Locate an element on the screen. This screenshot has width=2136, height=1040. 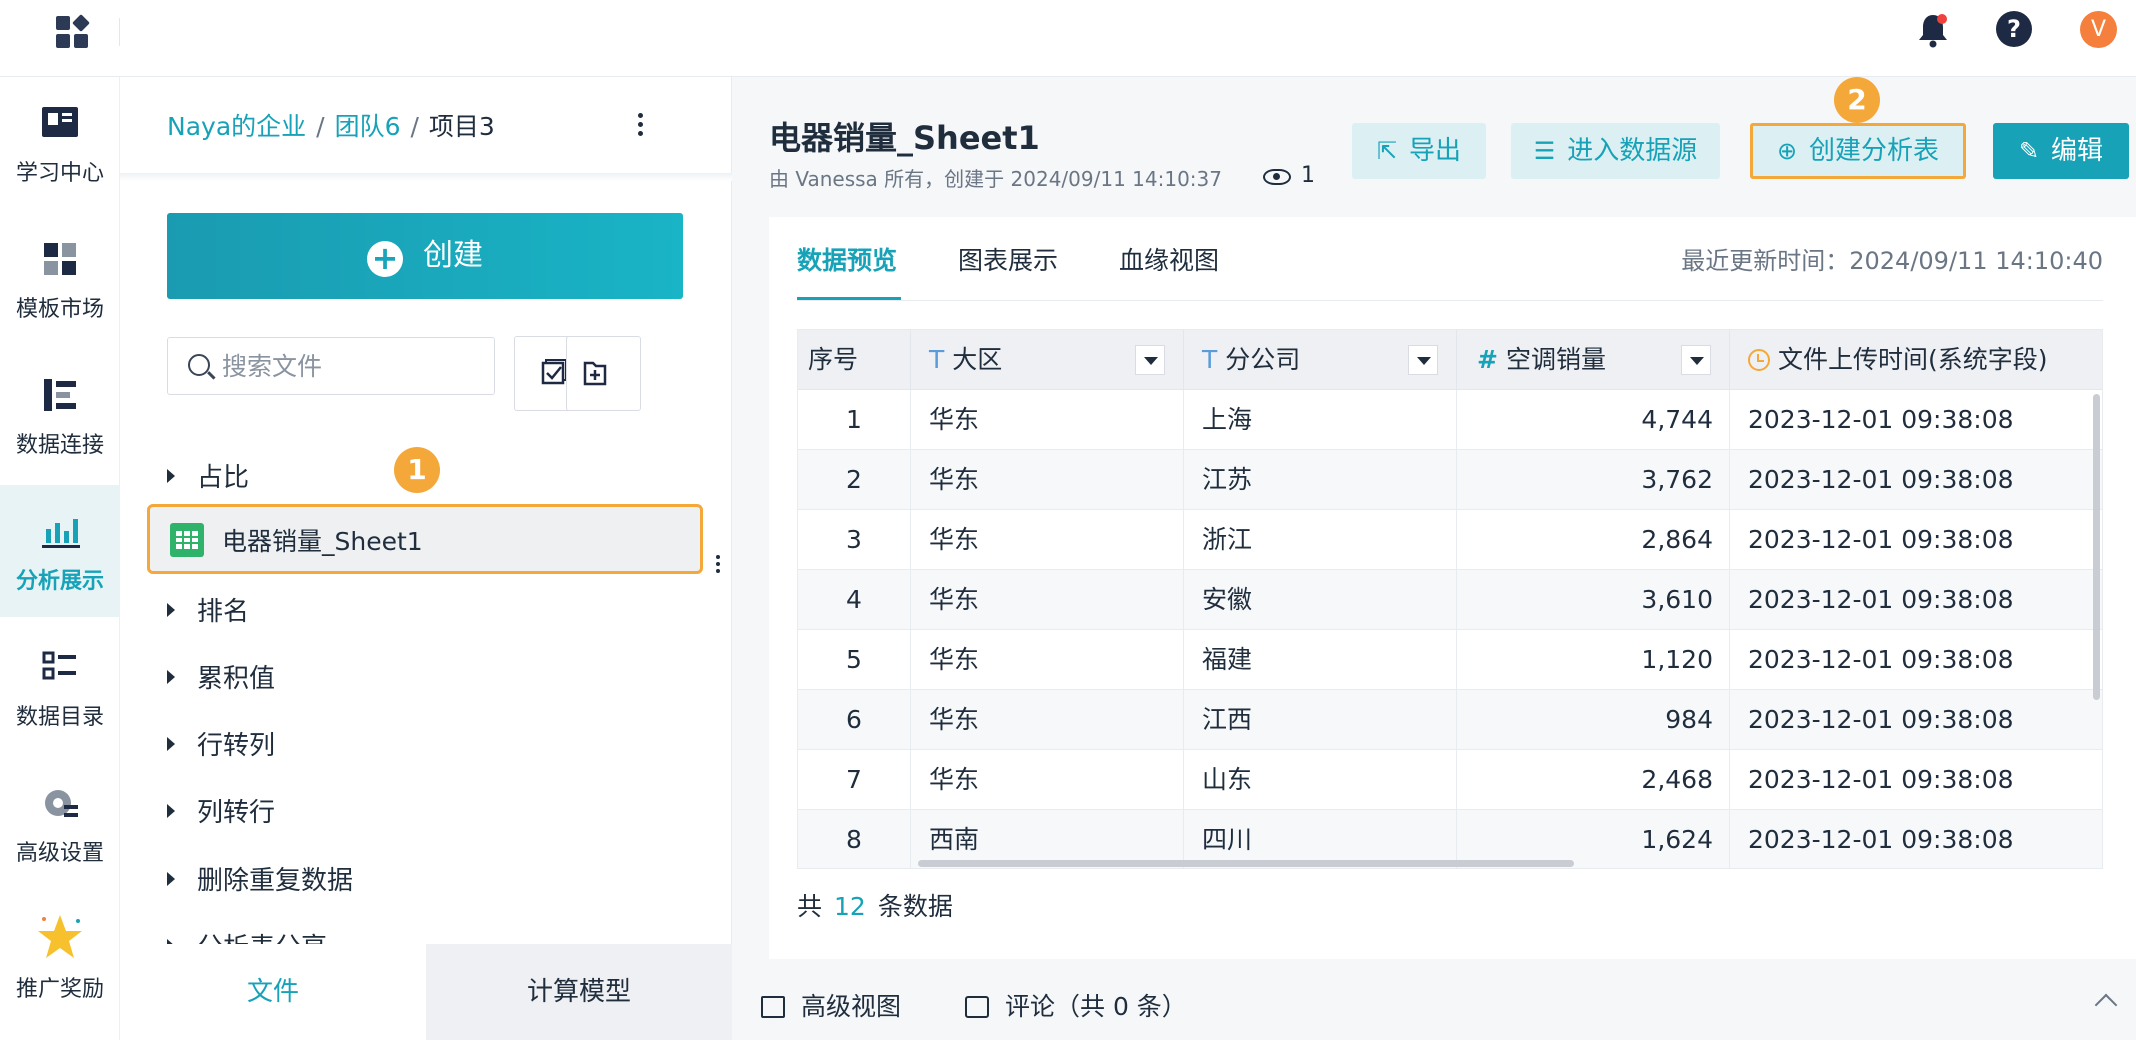
table-cell-company: 福建 is located at coordinates (1320, 660).